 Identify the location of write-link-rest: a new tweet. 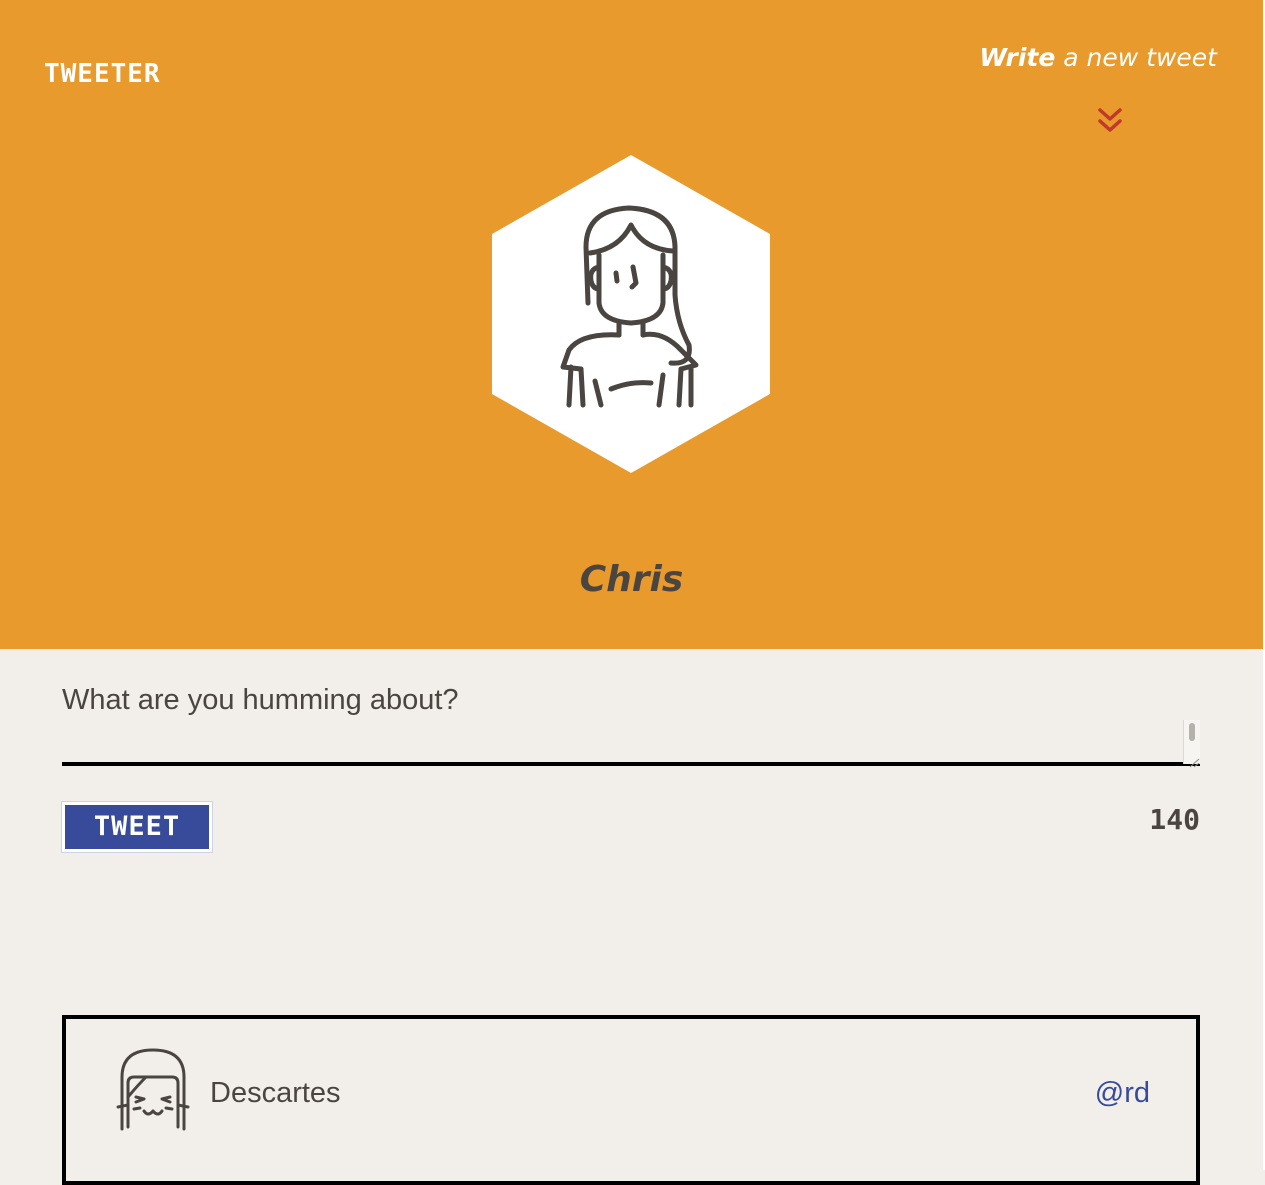
(1136, 57).